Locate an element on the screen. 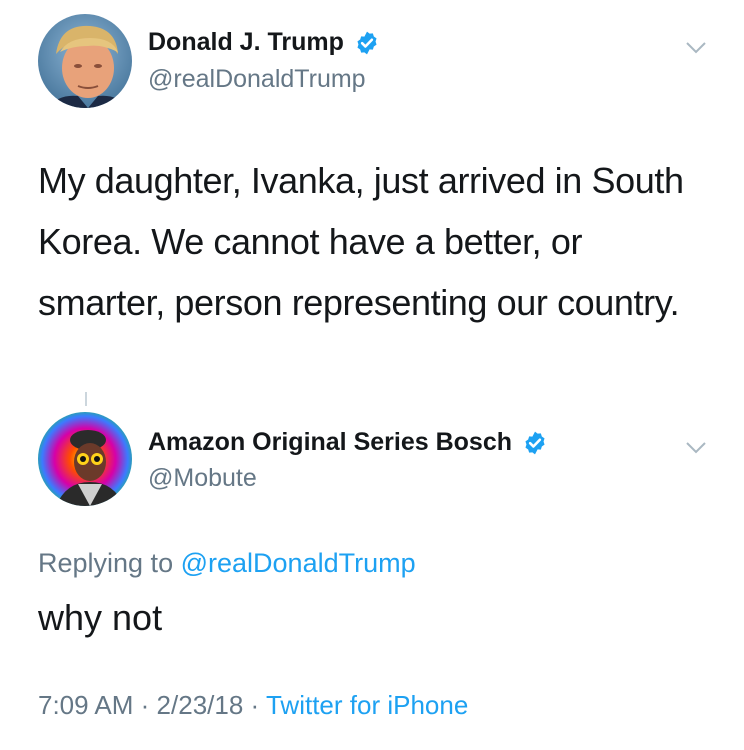  tweet-source-link: Twitter for iPhone is located at coordinates (367, 705).